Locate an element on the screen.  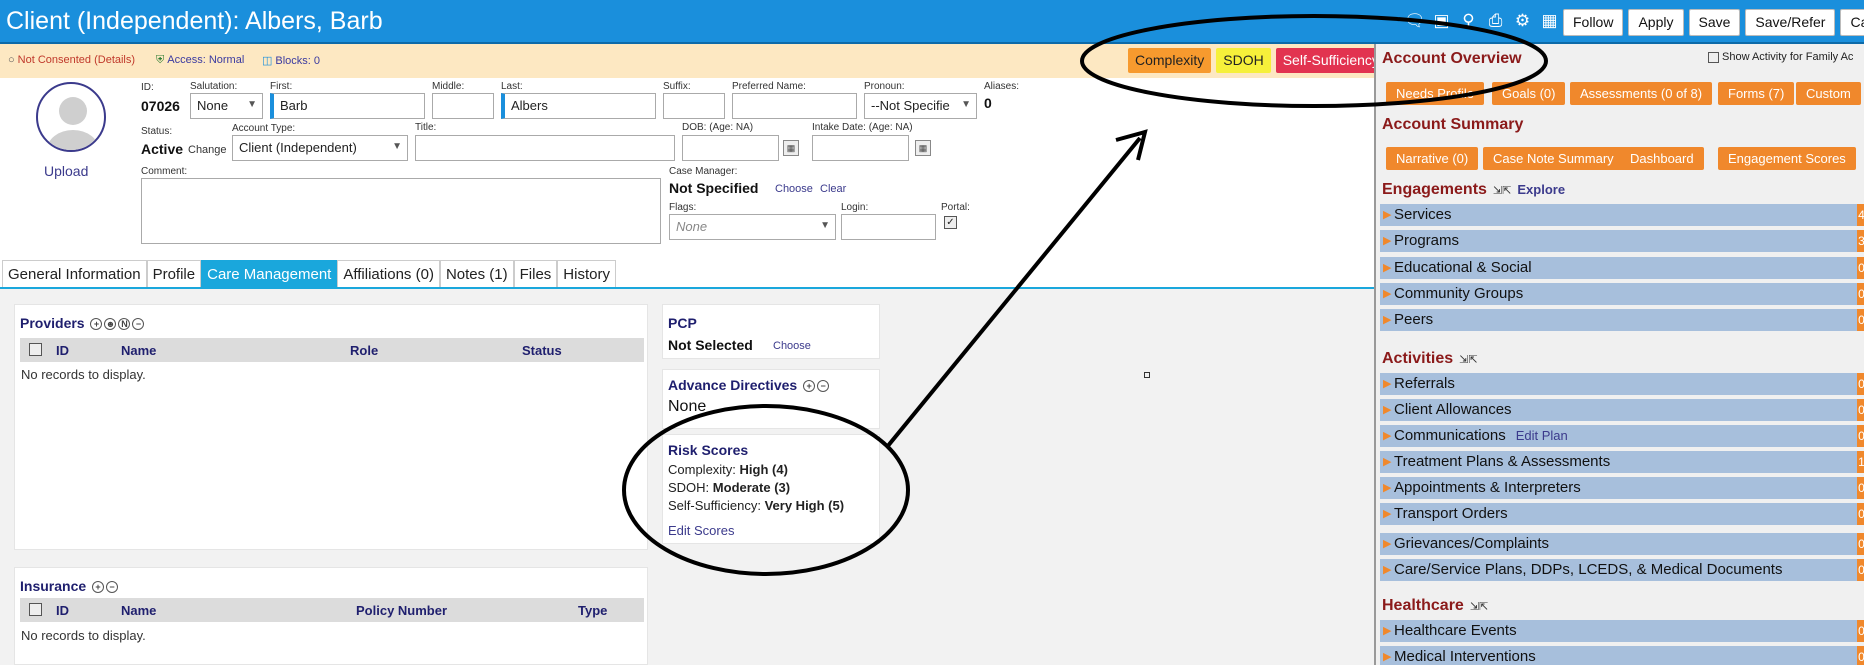
upload-link: Upload is located at coordinates (66, 171).